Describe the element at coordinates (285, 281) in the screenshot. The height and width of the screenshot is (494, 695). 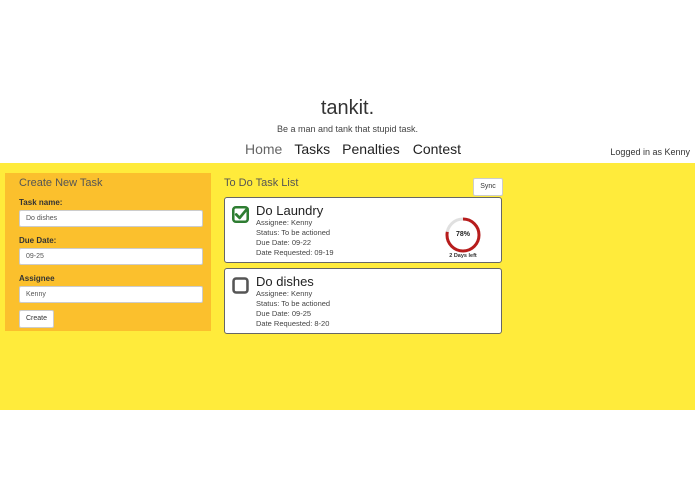
I see `task-title: Do dishes` at that location.